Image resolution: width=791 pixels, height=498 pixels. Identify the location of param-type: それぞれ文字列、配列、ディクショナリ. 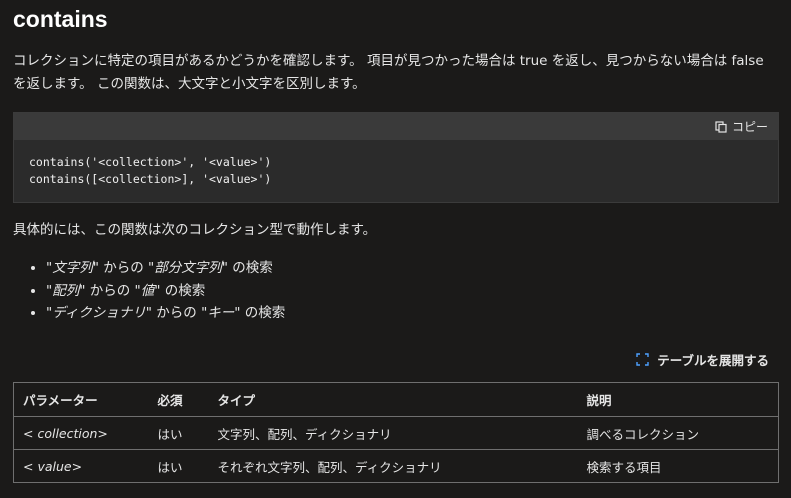
(393, 466).